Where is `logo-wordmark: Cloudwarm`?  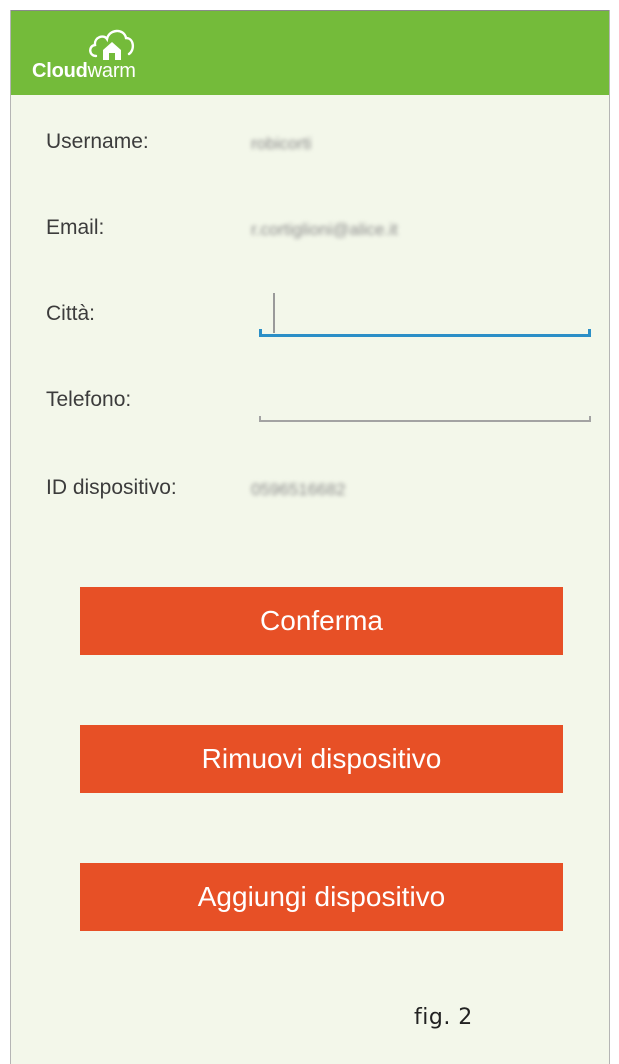
logo-wordmark: Cloudwarm is located at coordinates (84, 71).